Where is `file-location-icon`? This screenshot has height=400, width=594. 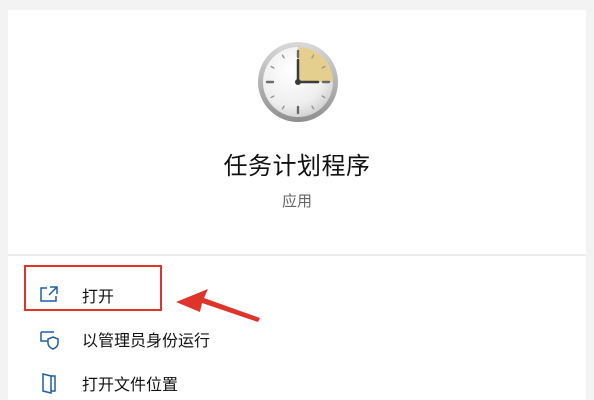
file-location-icon is located at coordinates (49, 383).